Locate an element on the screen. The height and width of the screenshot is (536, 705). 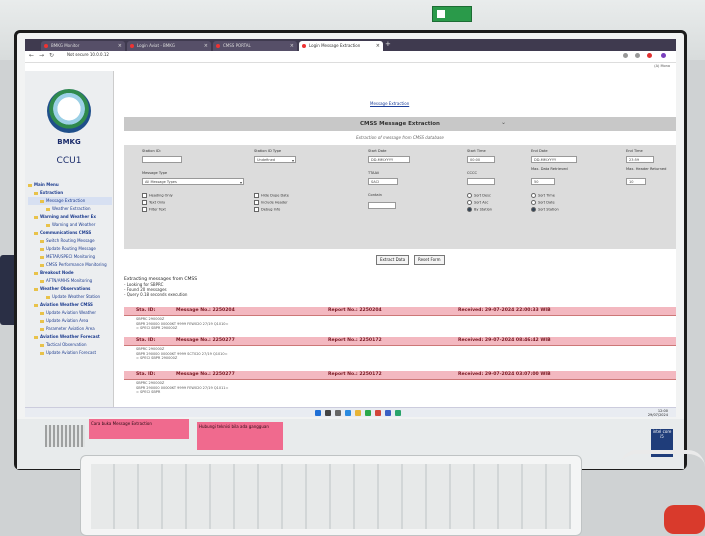
option-checkbox: Hide Dupe Date is located at coordinates (271, 195).